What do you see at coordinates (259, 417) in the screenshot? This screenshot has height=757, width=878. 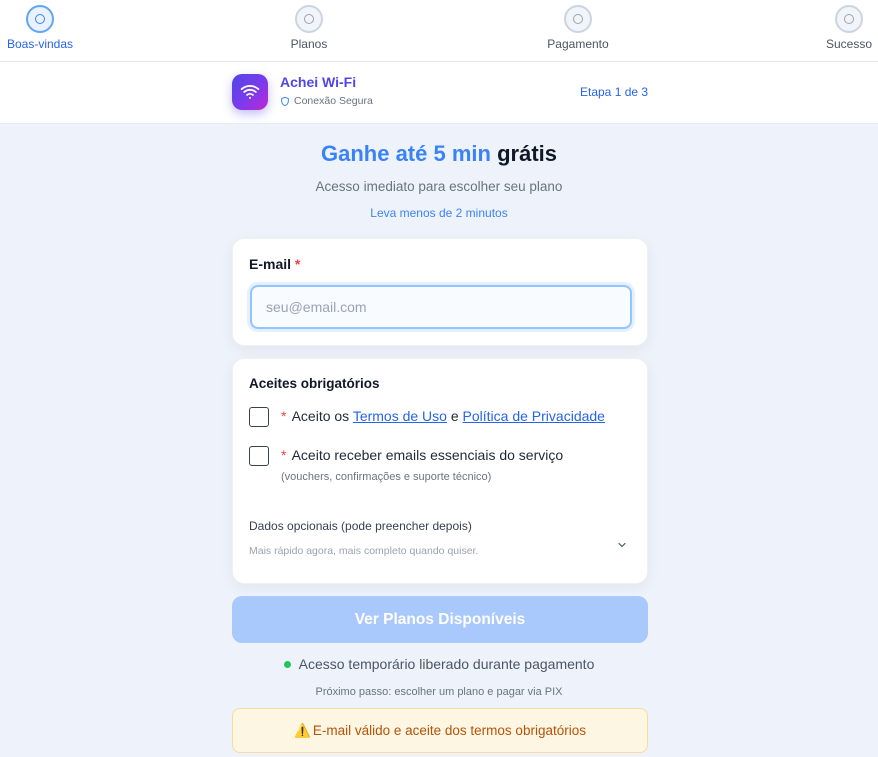 I see `terms-checkbox` at bounding box center [259, 417].